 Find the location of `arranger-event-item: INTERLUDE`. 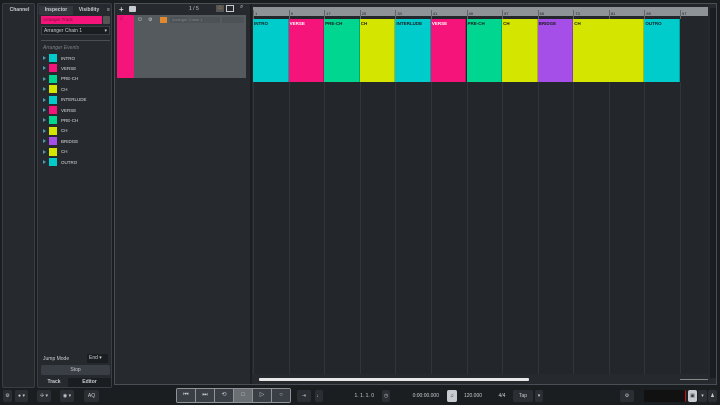

arranger-event-item: INTERLUDE is located at coordinates (77, 99).